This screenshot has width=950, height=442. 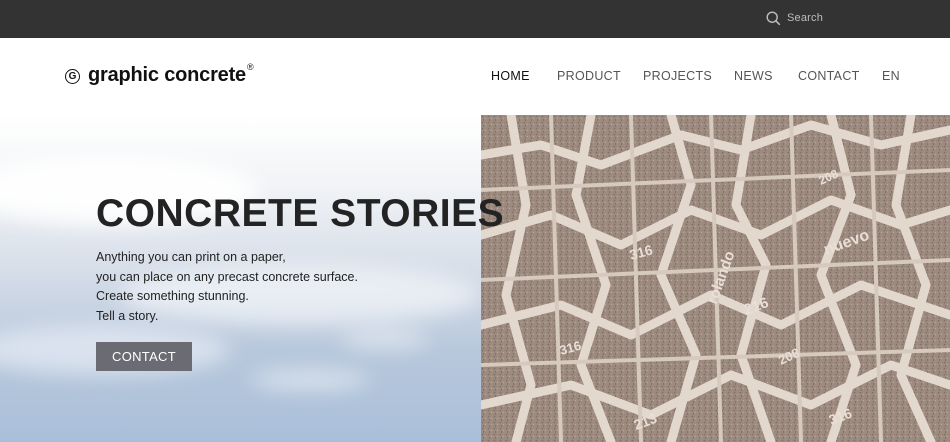 What do you see at coordinates (753, 76) in the screenshot?
I see `nav-item-news: NEWS` at bounding box center [753, 76].